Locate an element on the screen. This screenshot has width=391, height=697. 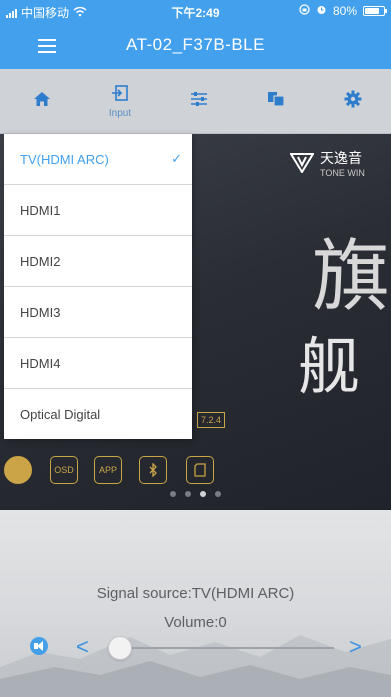
brand-logo: 天逸音 TONE WIN is located at coordinates (327, 163).